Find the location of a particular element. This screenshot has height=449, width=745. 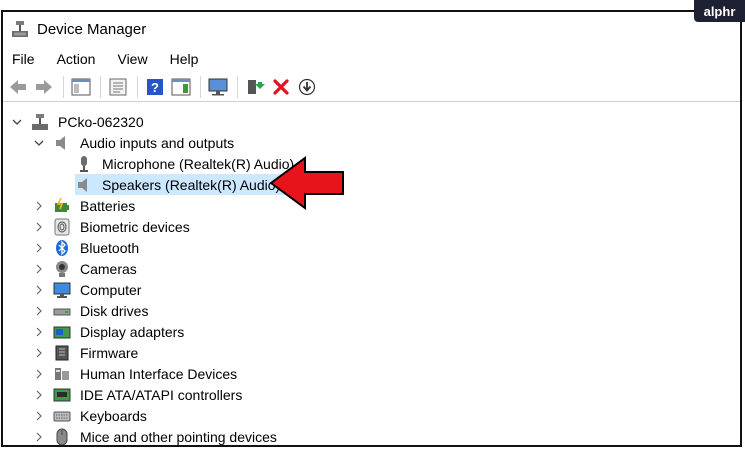

toolbar: ? is located at coordinates (371, 87).